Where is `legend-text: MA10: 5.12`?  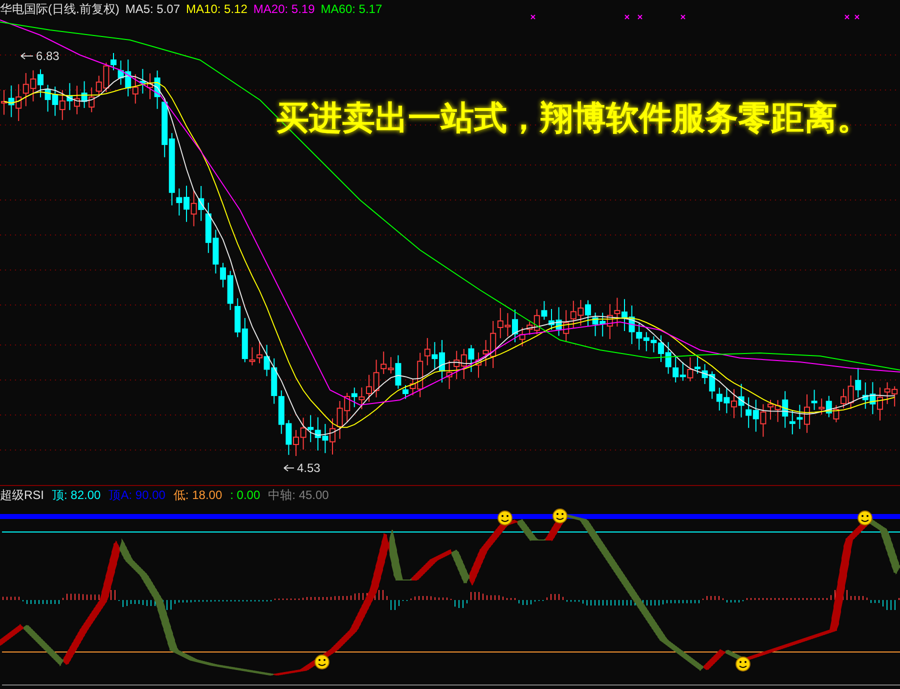
legend-text: MA10: 5.12 is located at coordinates (217, 9).